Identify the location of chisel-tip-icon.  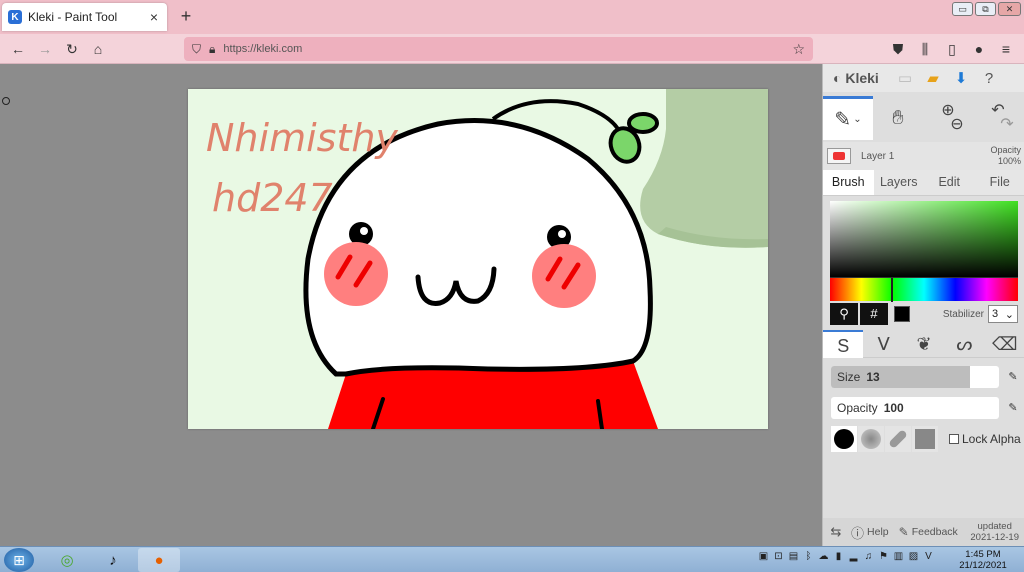
(898, 439).